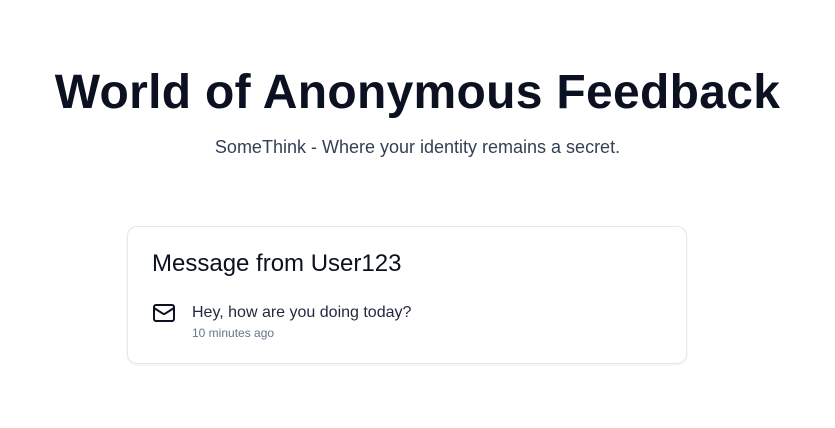 The width and height of the screenshot is (835, 428). I want to click on mail-icon, so click(164, 313).